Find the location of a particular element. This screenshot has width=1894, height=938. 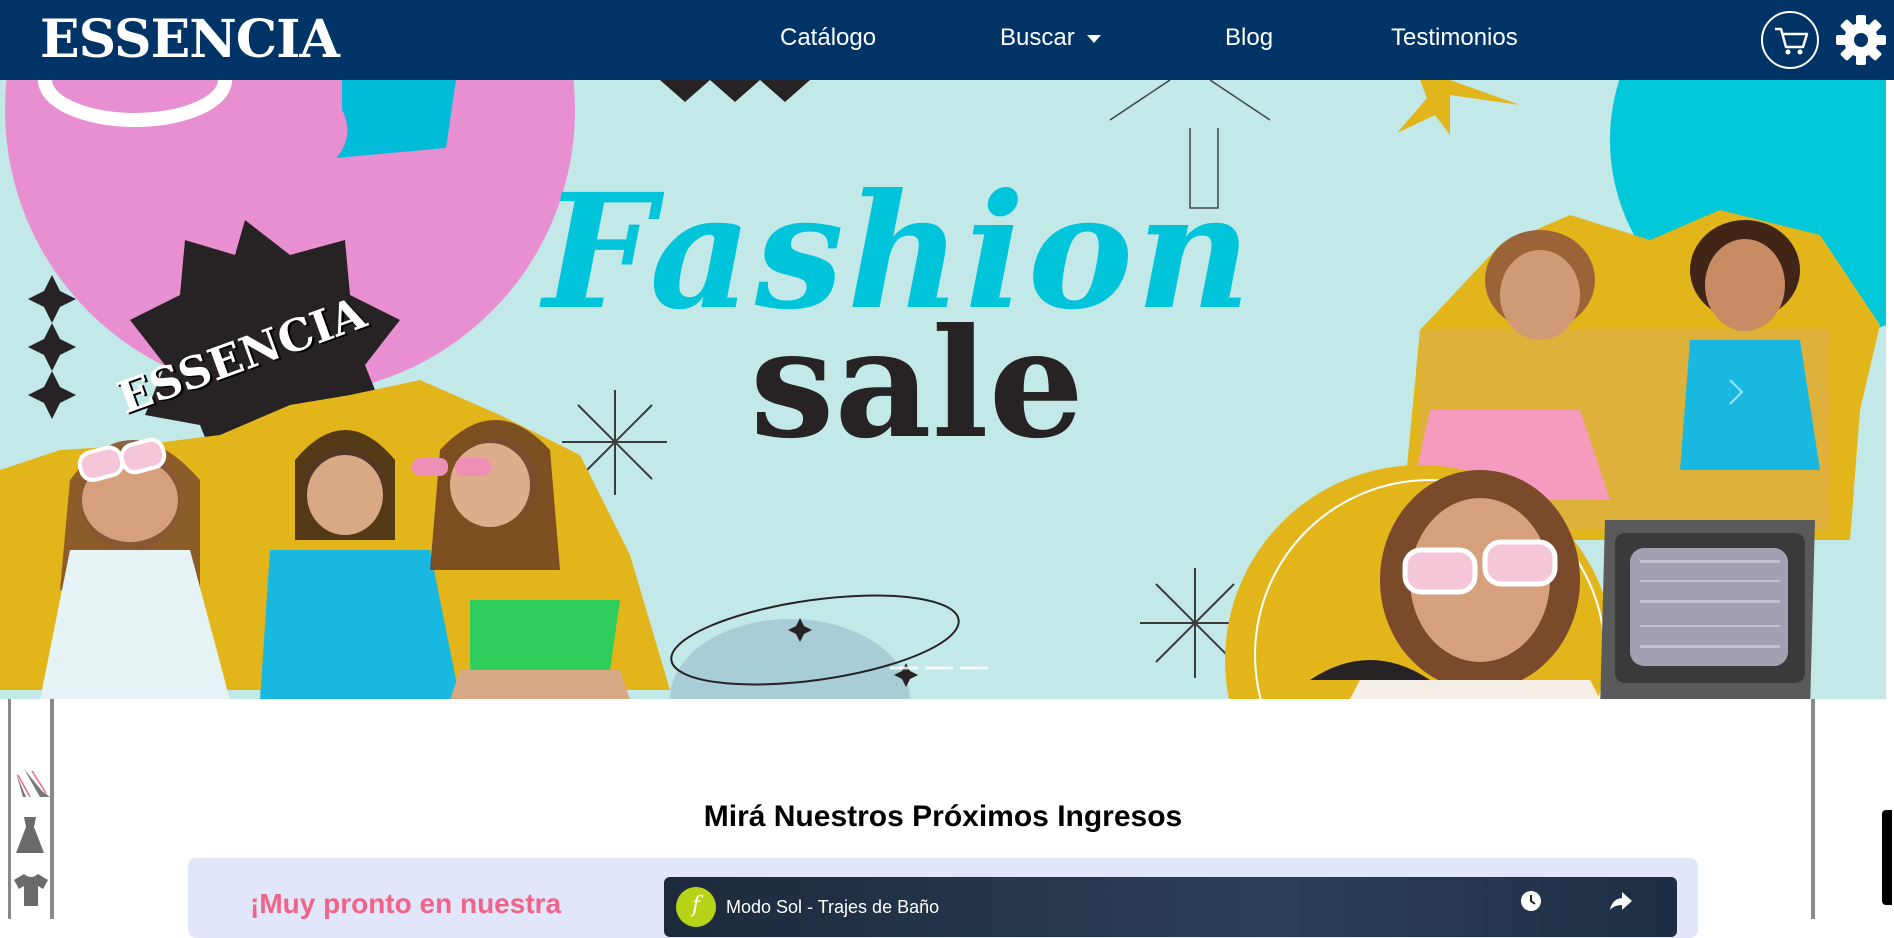

channel-initial: f is located at coordinates (696, 905).